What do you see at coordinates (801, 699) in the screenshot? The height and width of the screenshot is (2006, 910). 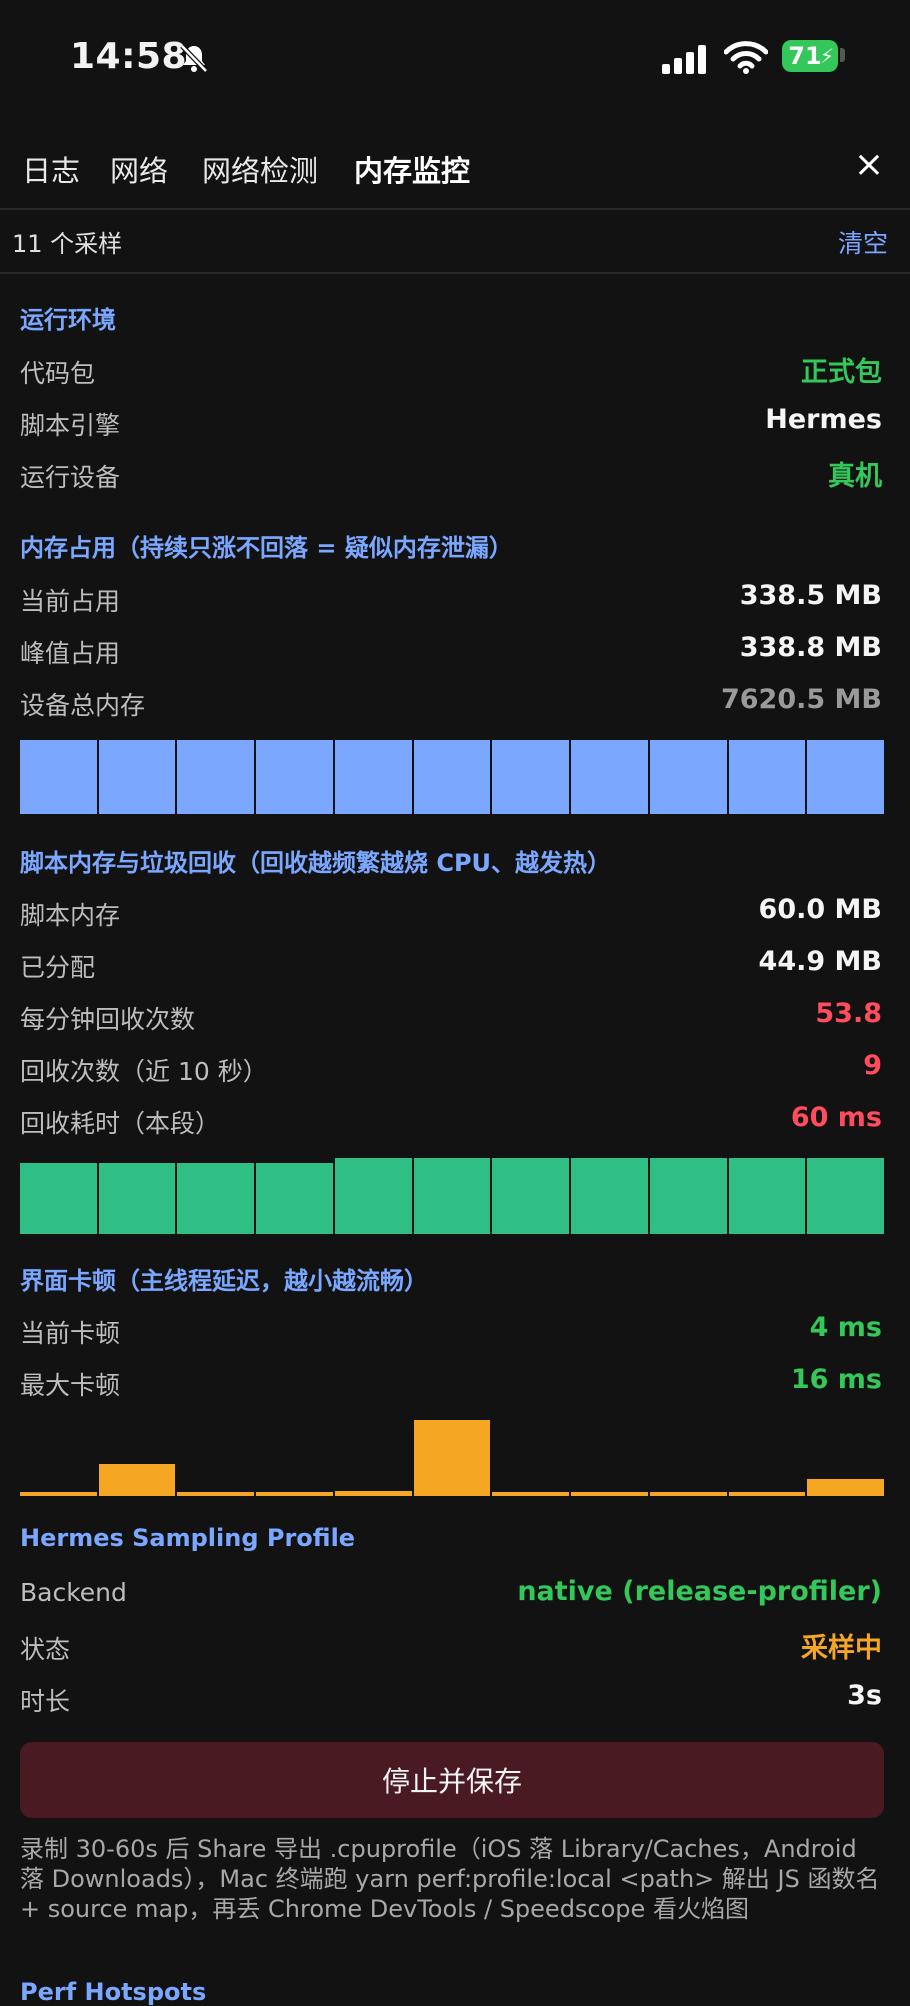 I see `row-value: 7620.5 MB` at bounding box center [801, 699].